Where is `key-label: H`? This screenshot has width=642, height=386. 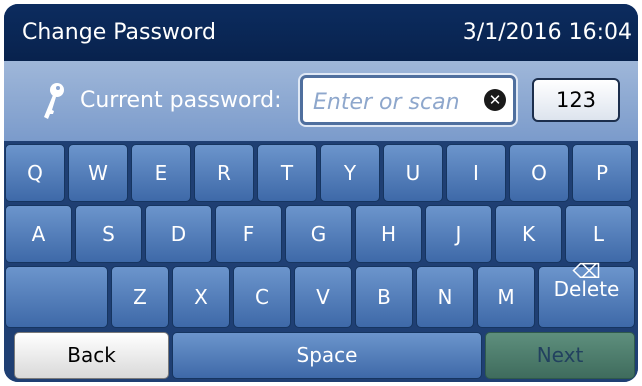
key-label: H is located at coordinates (388, 234).